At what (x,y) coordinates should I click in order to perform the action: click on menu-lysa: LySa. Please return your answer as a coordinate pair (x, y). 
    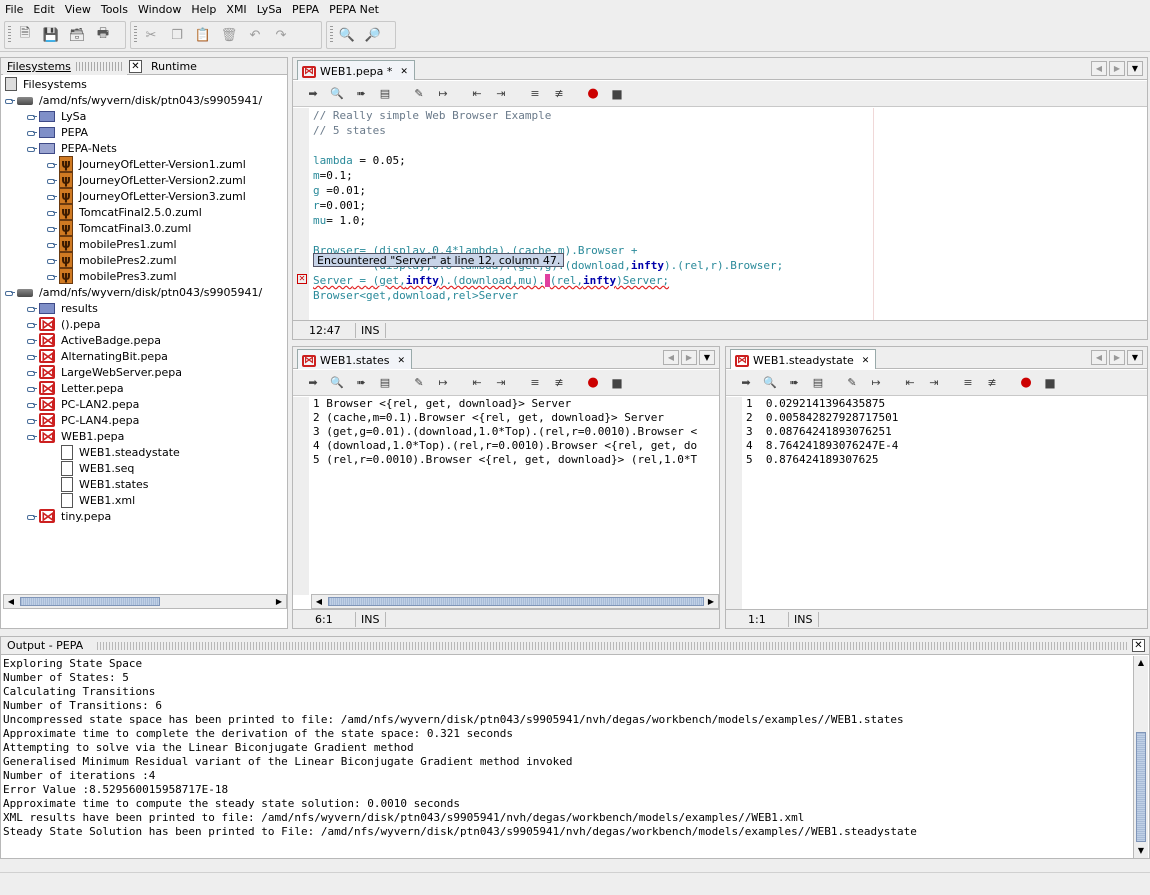
    Looking at the image, I should click on (269, 9).